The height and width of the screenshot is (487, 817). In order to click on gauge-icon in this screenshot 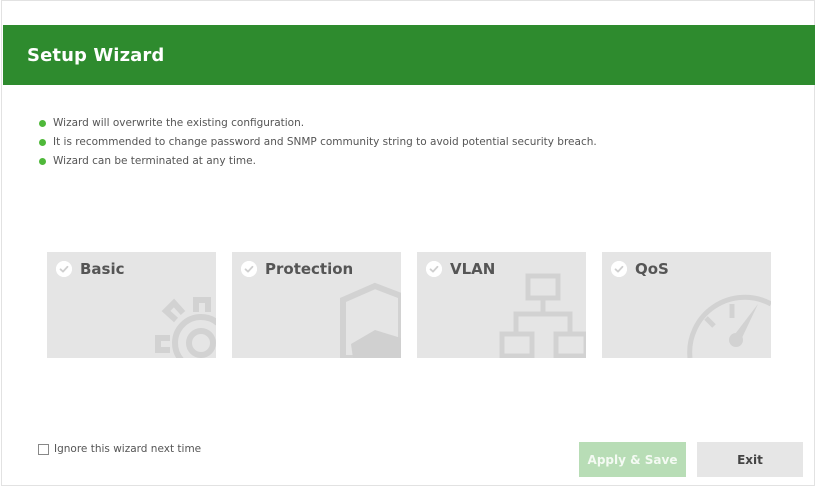, I will do `click(729, 326)`.